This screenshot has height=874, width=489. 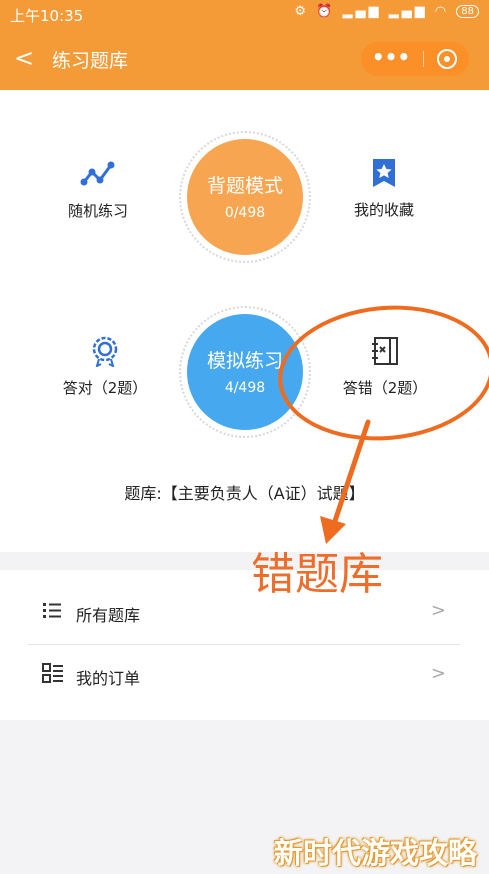 I want to click on watermark: 新时代游戏攻略, so click(x=376, y=853).